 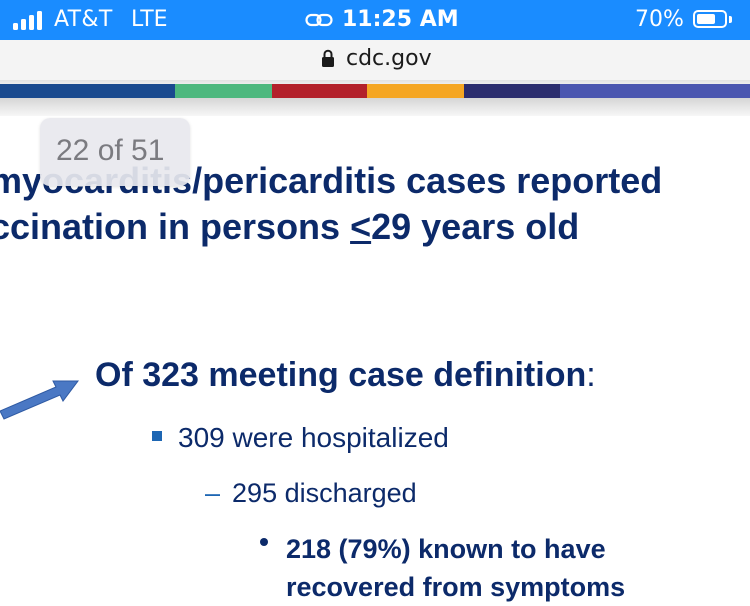 What do you see at coordinates (30, 20) in the screenshot?
I see `cellular-signal-icon` at bounding box center [30, 20].